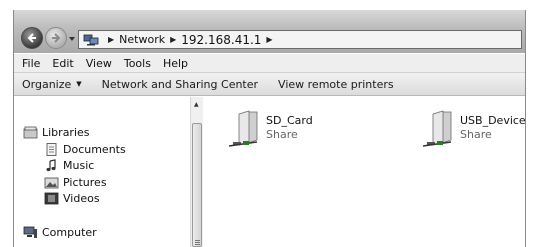 Image resolution: width=538 pixels, height=247 pixels. What do you see at coordinates (85, 182) in the screenshot?
I see `nav-item-label: Pictures` at bounding box center [85, 182].